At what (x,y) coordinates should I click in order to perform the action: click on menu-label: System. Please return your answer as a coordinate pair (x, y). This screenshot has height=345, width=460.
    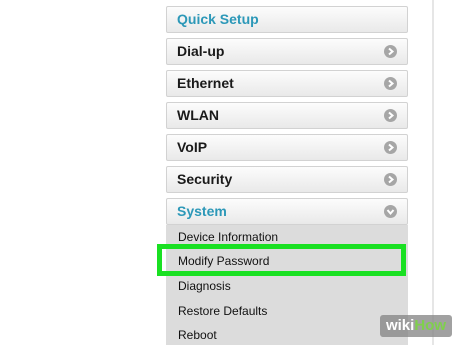
    Looking at the image, I should click on (202, 211).